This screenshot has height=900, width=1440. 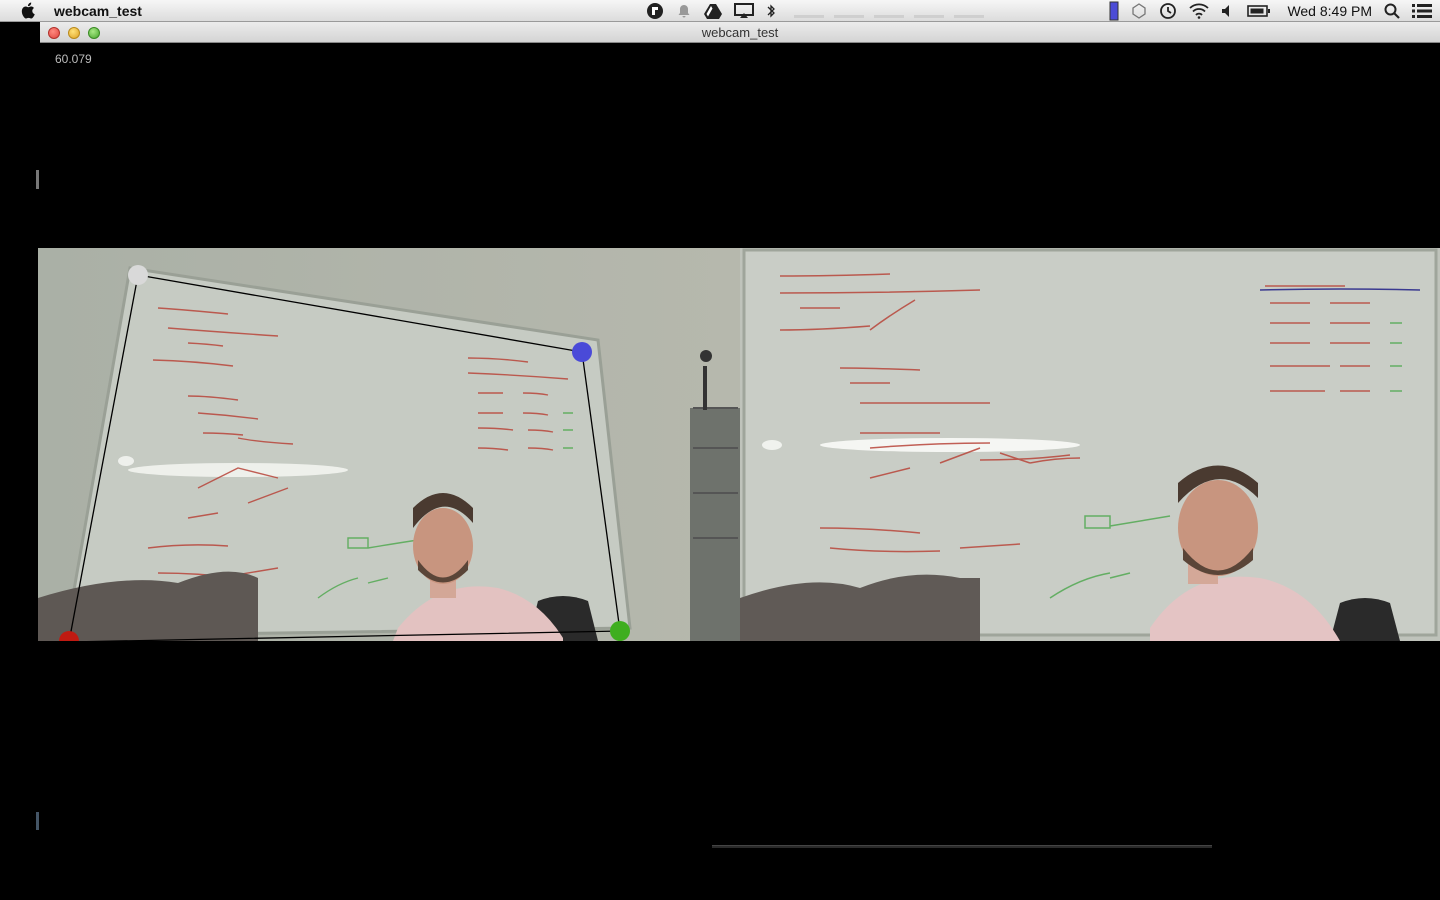 I want to click on status-placeholders, so click(x=889, y=11).